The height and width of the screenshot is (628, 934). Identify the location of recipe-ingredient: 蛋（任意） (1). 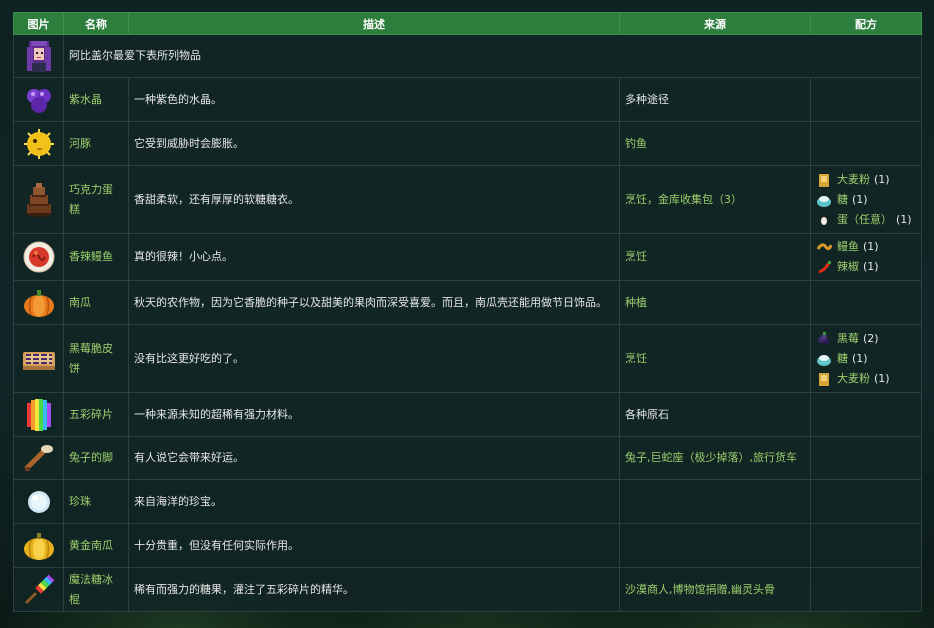
(866, 220).